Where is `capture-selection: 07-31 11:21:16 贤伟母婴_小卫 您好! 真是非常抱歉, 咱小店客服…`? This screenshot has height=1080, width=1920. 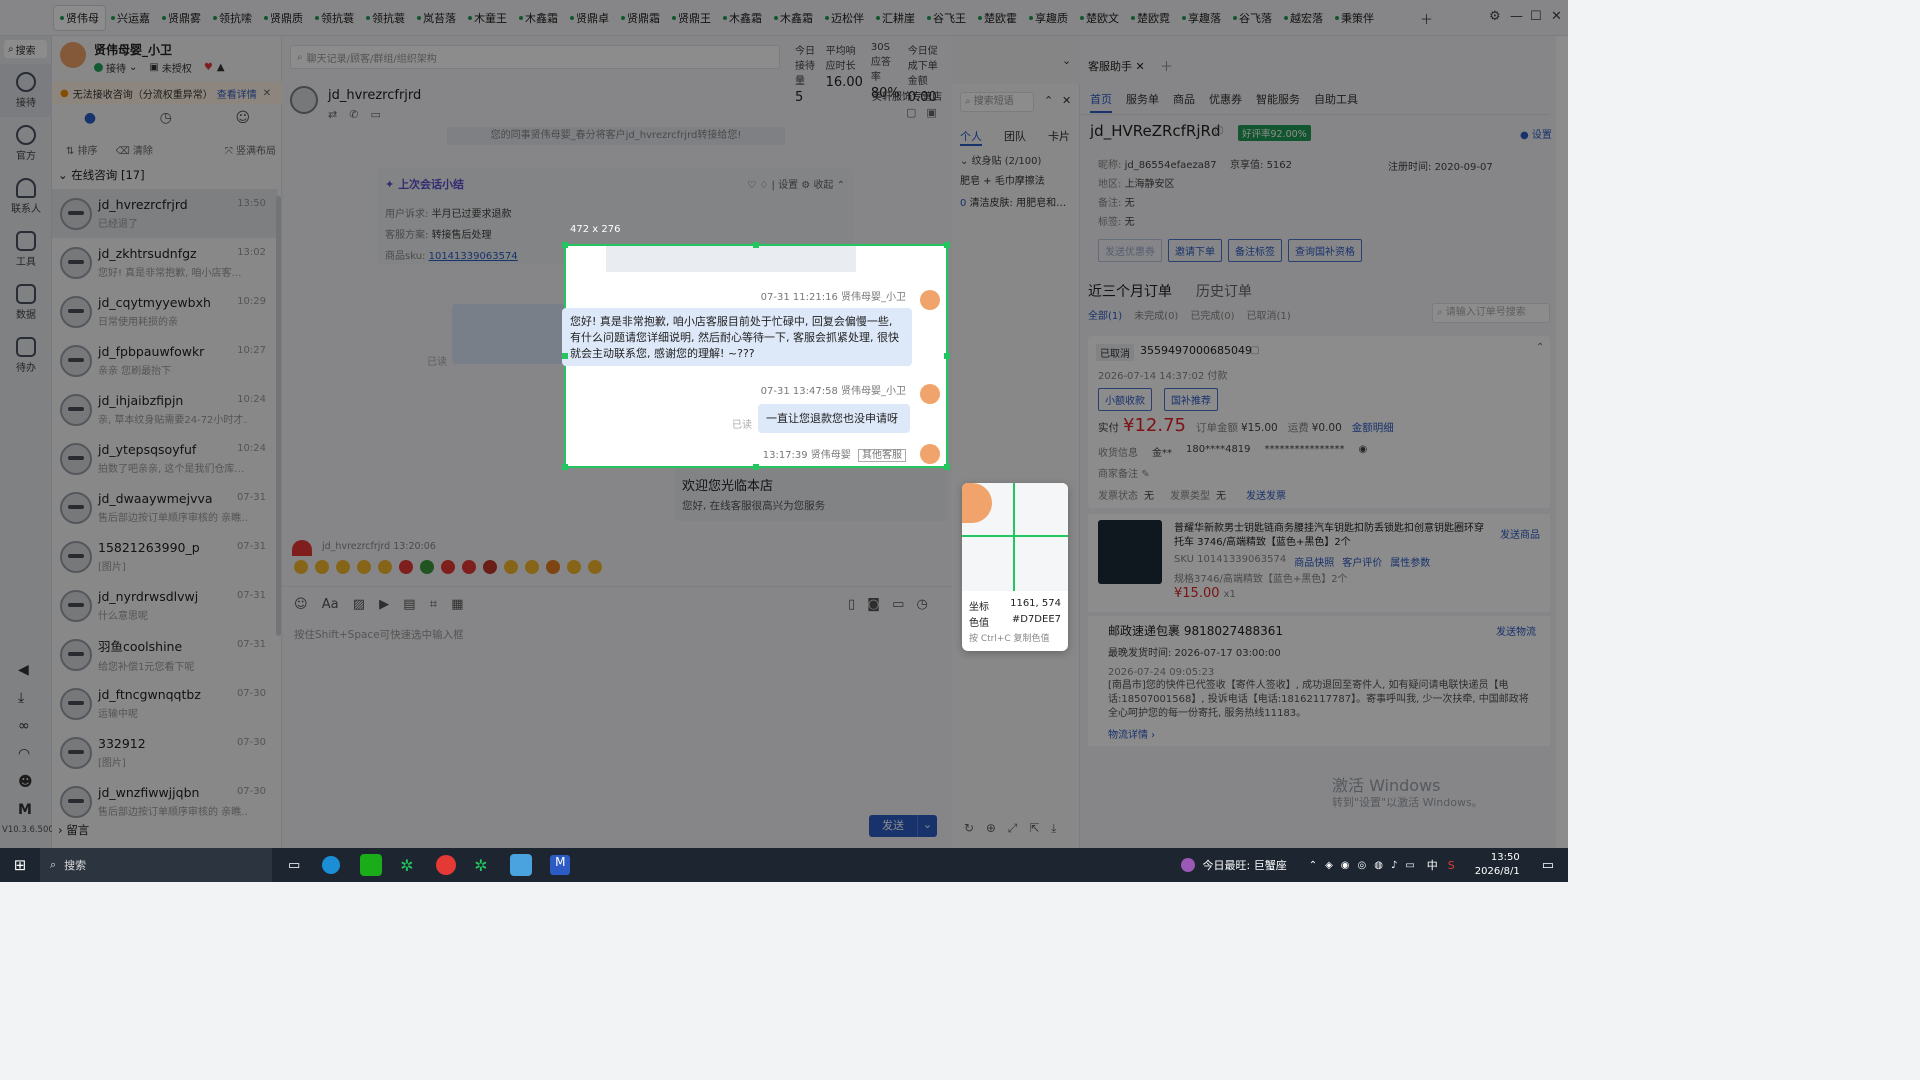
capture-selection: 07-31 11:21:16 贤伟母婴_小卫 您好! 真是非常抱歉, 咱小店客服… is located at coordinates (756, 356).